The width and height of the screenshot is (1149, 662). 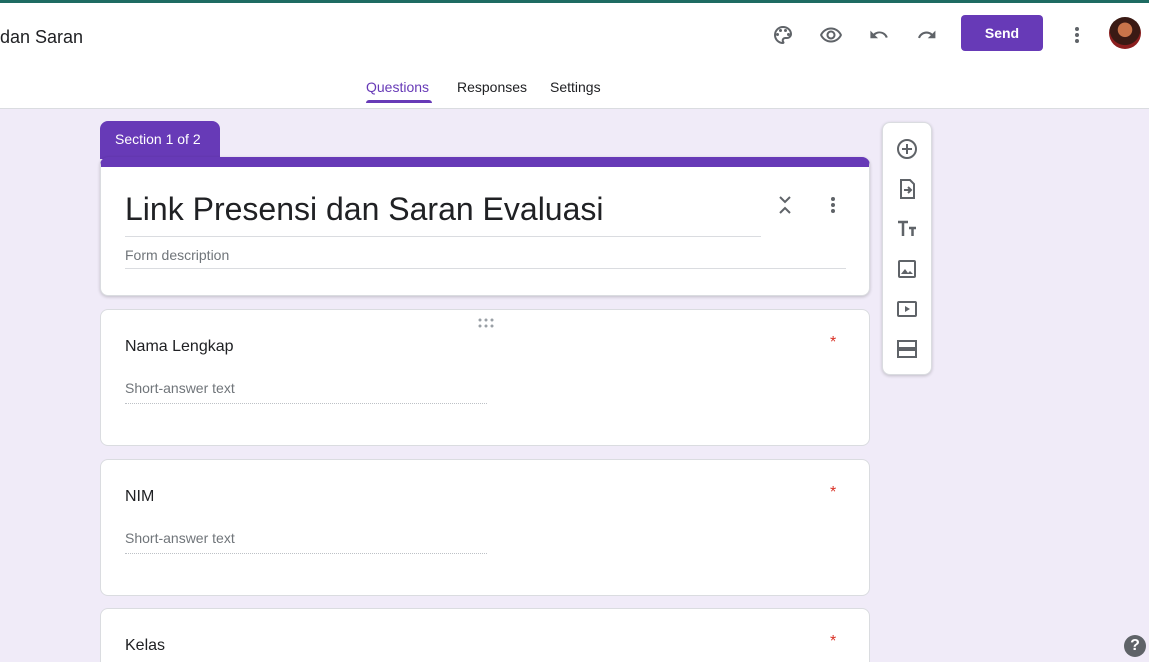 I want to click on undo-icon, so click(x=879, y=35).